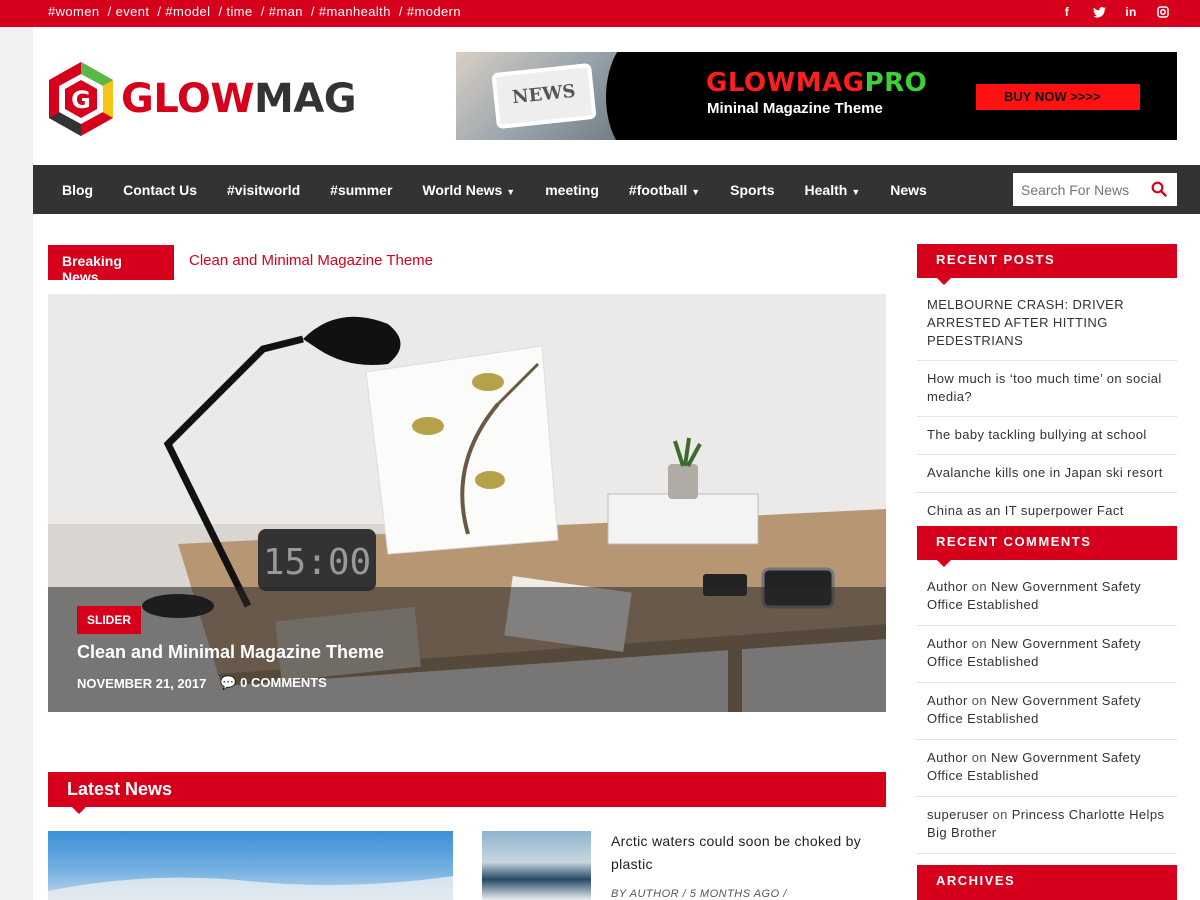 This screenshot has width=1200, height=900. I want to click on nav-item-meeting: meeting, so click(572, 190).